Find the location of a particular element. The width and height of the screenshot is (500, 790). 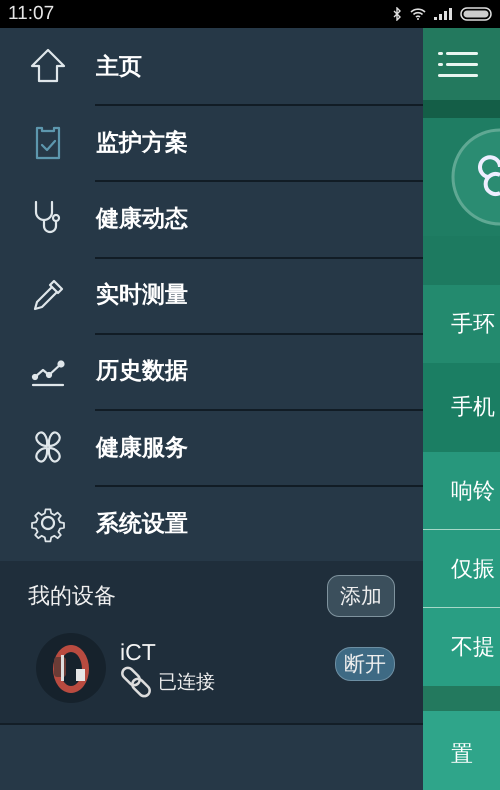

section-title: 我的设备 is located at coordinates (72, 597).